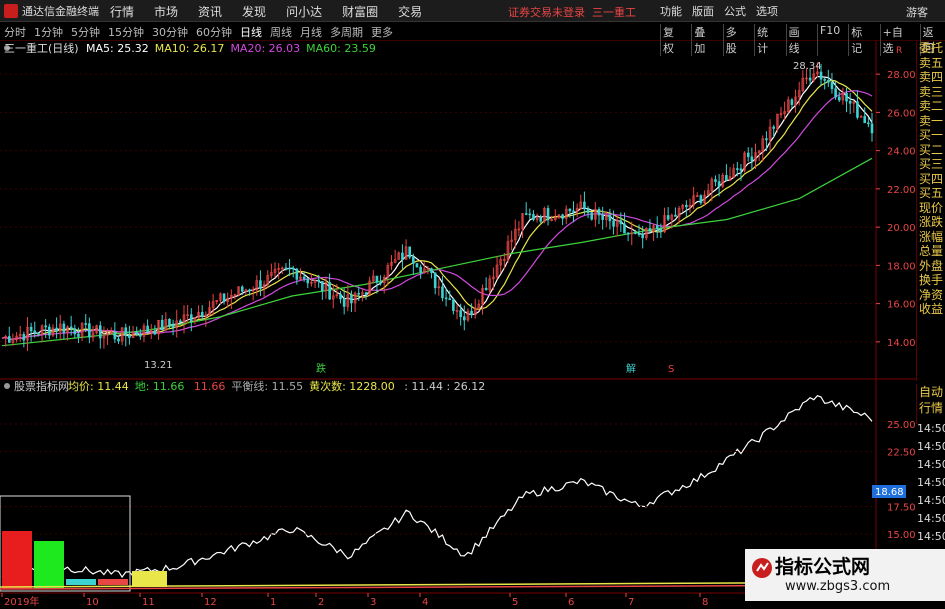  Describe the element at coordinates (931, 121) in the screenshot. I see `quote-panel-item: 卖一` at that location.